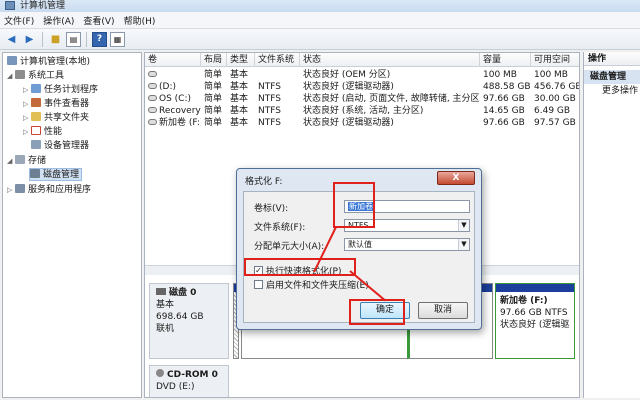  What do you see at coordinates (42, 132) in the screenshot?
I see `tree-performance: ▷ 性能` at bounding box center [42, 132].